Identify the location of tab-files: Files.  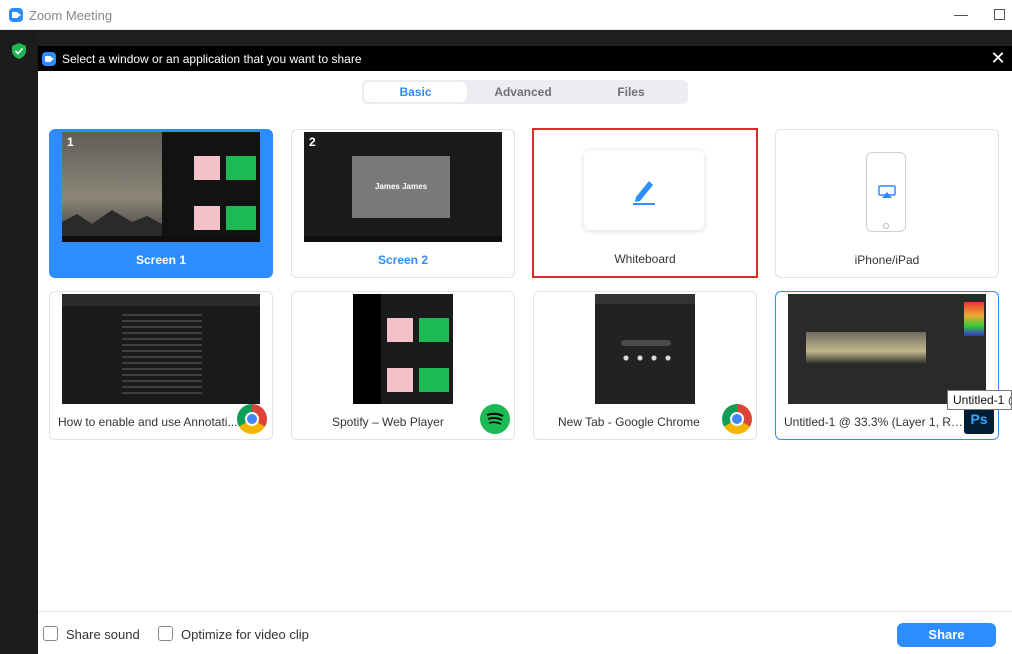
(631, 92).